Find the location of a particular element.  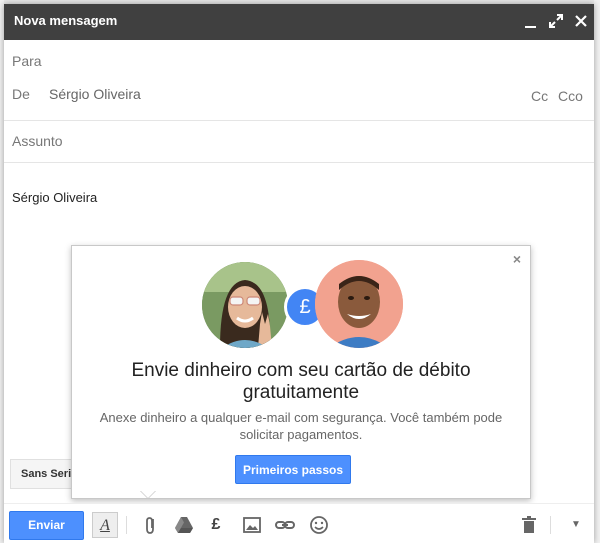

from-value: Sérgio Oliveira is located at coordinates (95, 94).